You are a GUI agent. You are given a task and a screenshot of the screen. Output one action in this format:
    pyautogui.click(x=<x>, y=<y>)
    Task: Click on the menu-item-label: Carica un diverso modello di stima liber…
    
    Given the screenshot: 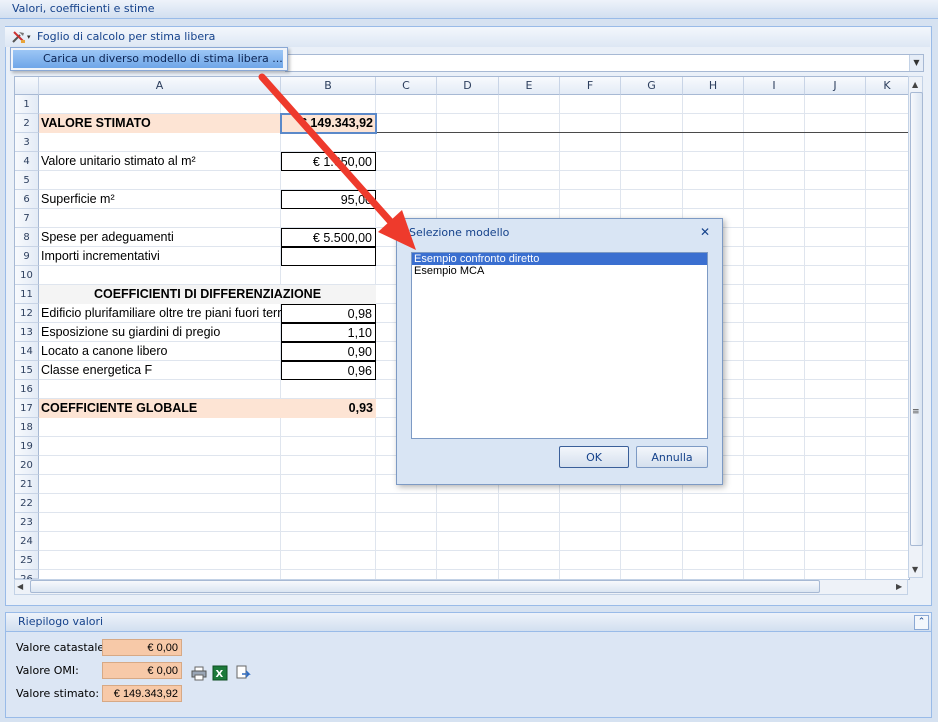 What is the action you would take?
    pyautogui.click(x=163, y=58)
    